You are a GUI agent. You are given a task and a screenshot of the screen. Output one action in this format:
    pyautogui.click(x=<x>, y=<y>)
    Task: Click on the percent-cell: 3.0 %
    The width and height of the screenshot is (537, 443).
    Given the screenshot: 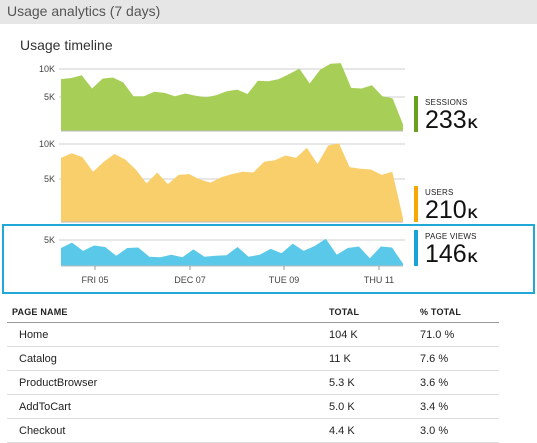 What is the action you would take?
    pyautogui.click(x=434, y=431)
    